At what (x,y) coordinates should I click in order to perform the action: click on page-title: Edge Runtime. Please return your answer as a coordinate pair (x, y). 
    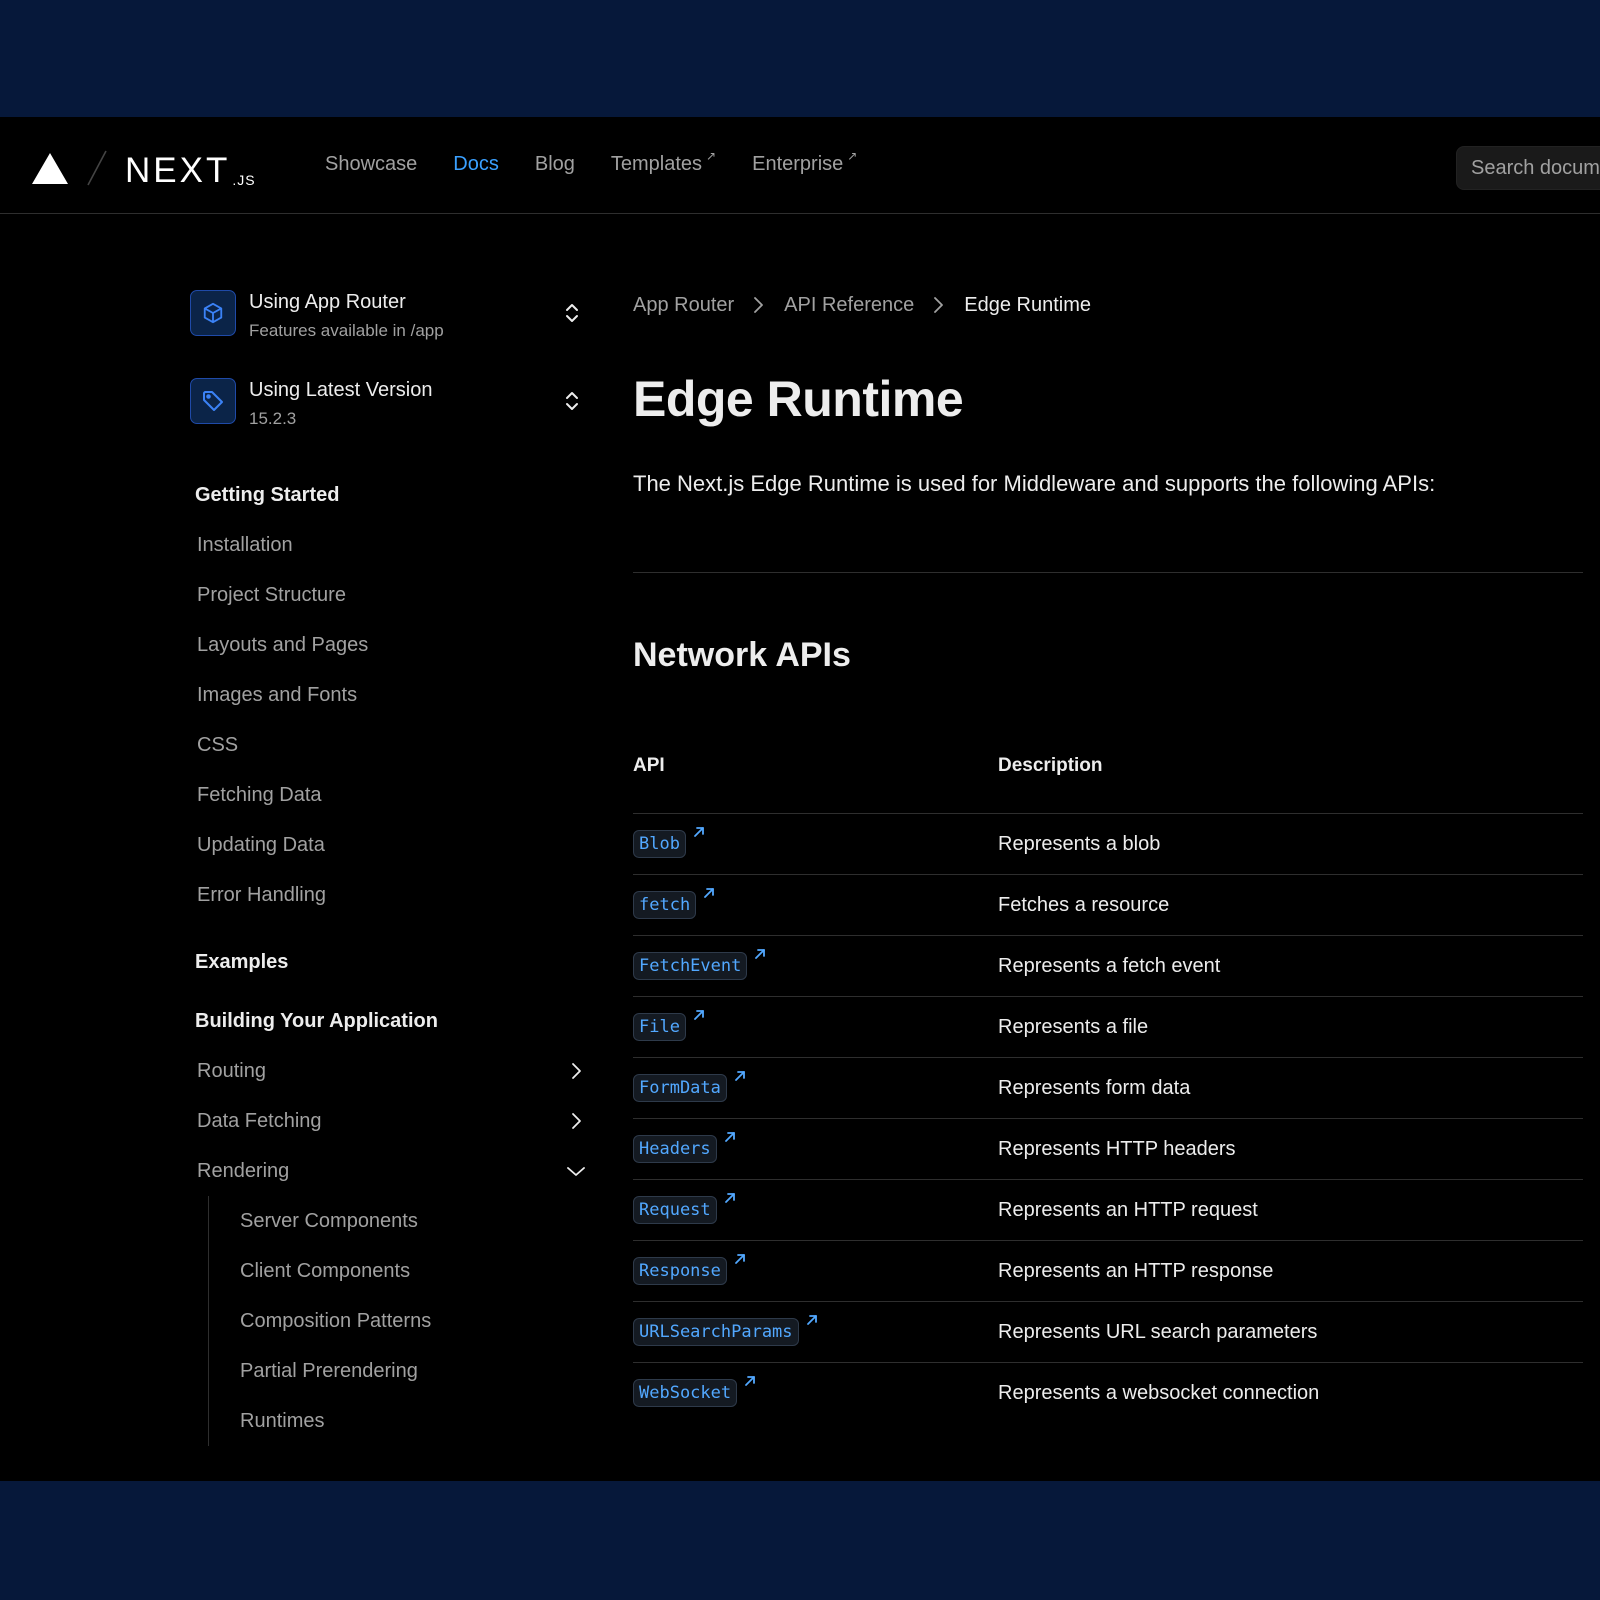
    Looking at the image, I should click on (798, 399).